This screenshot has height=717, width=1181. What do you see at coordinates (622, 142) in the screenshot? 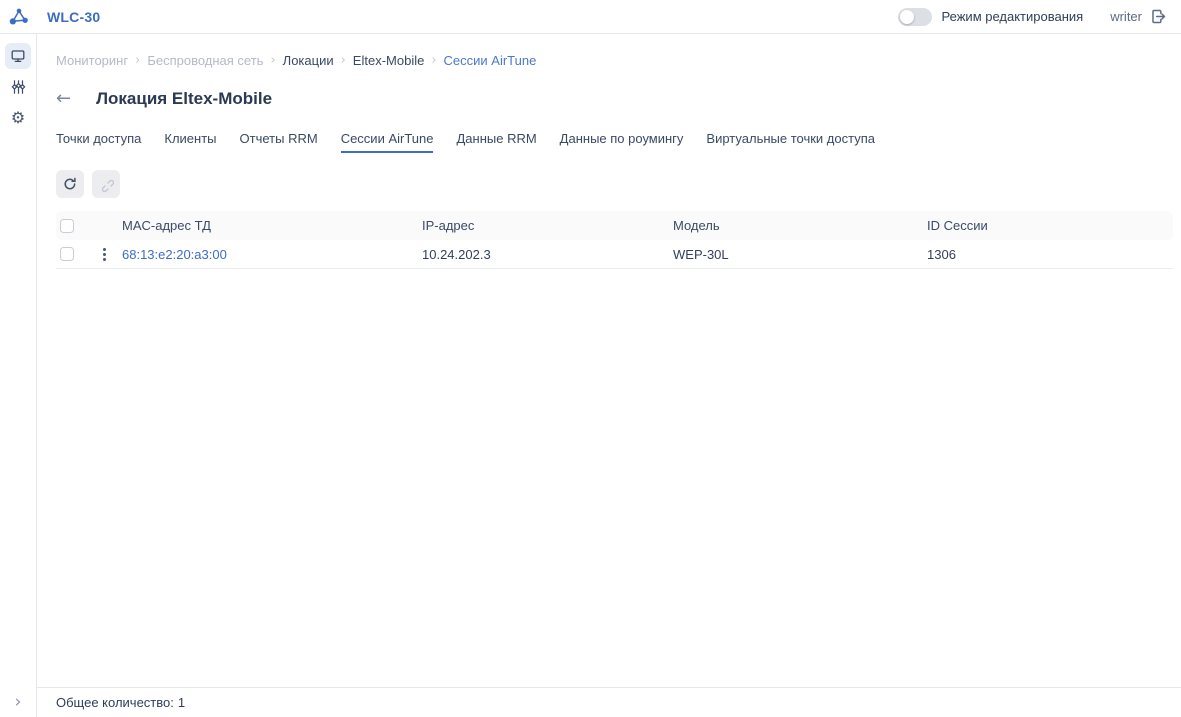
I see `tab-roaming-data: Данные по роумингу` at bounding box center [622, 142].